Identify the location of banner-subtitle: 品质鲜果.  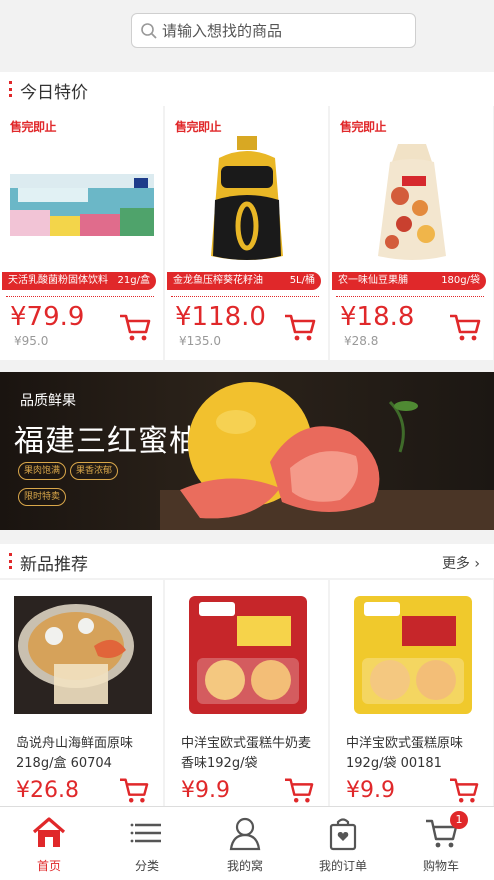
(48, 401).